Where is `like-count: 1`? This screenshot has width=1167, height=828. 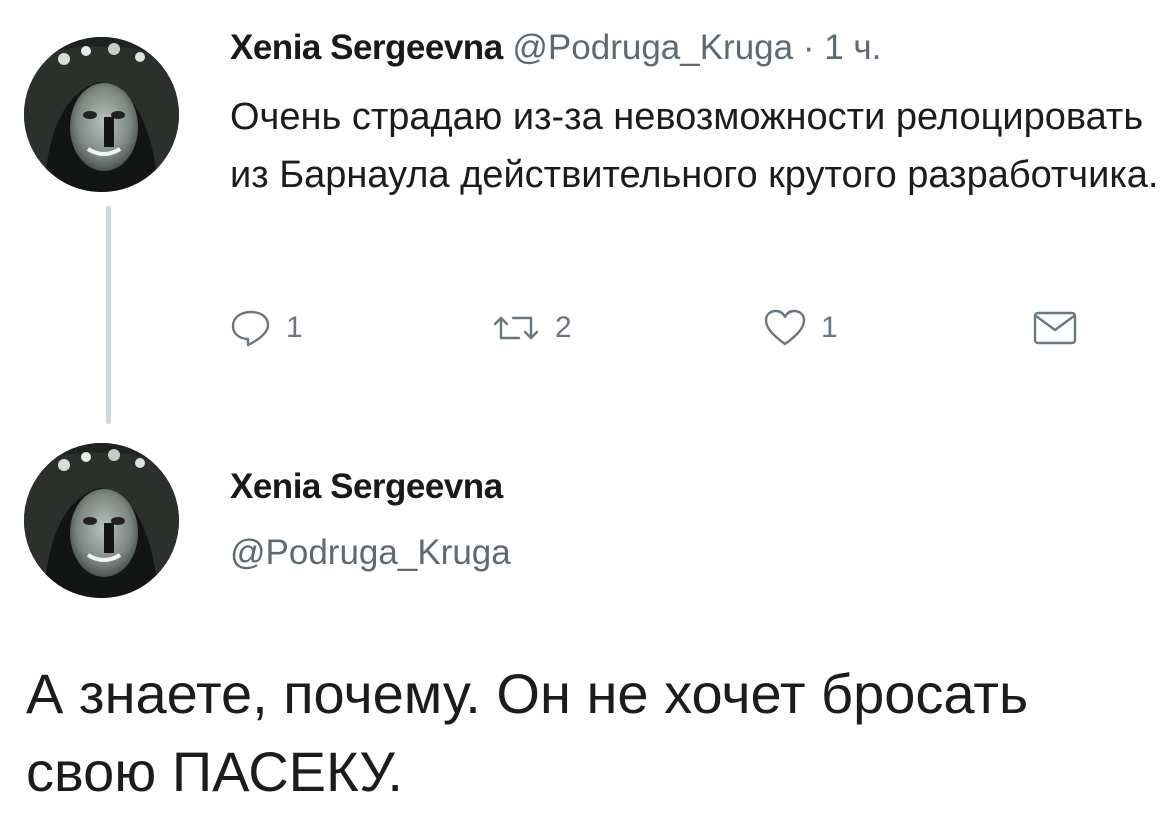 like-count: 1 is located at coordinates (829, 327).